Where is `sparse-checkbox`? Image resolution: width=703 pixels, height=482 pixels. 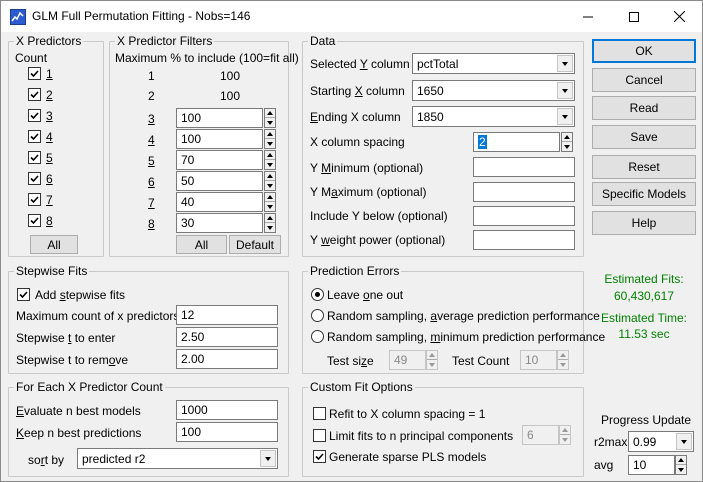 sparse-checkbox is located at coordinates (319, 456).